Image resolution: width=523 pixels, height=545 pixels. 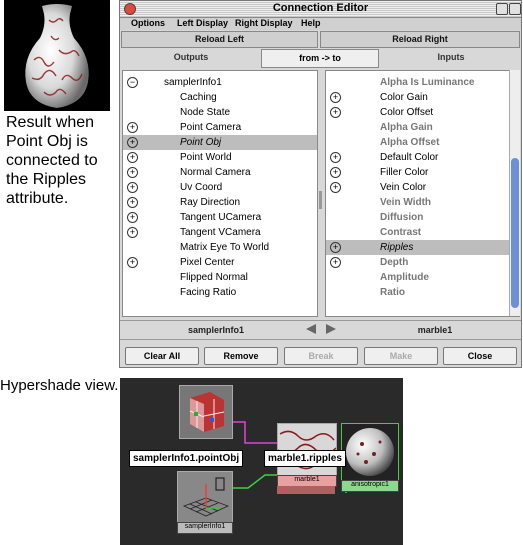 What do you see at coordinates (216, 330) in the screenshot?
I see `left-node-name: samplerInfo1` at bounding box center [216, 330].